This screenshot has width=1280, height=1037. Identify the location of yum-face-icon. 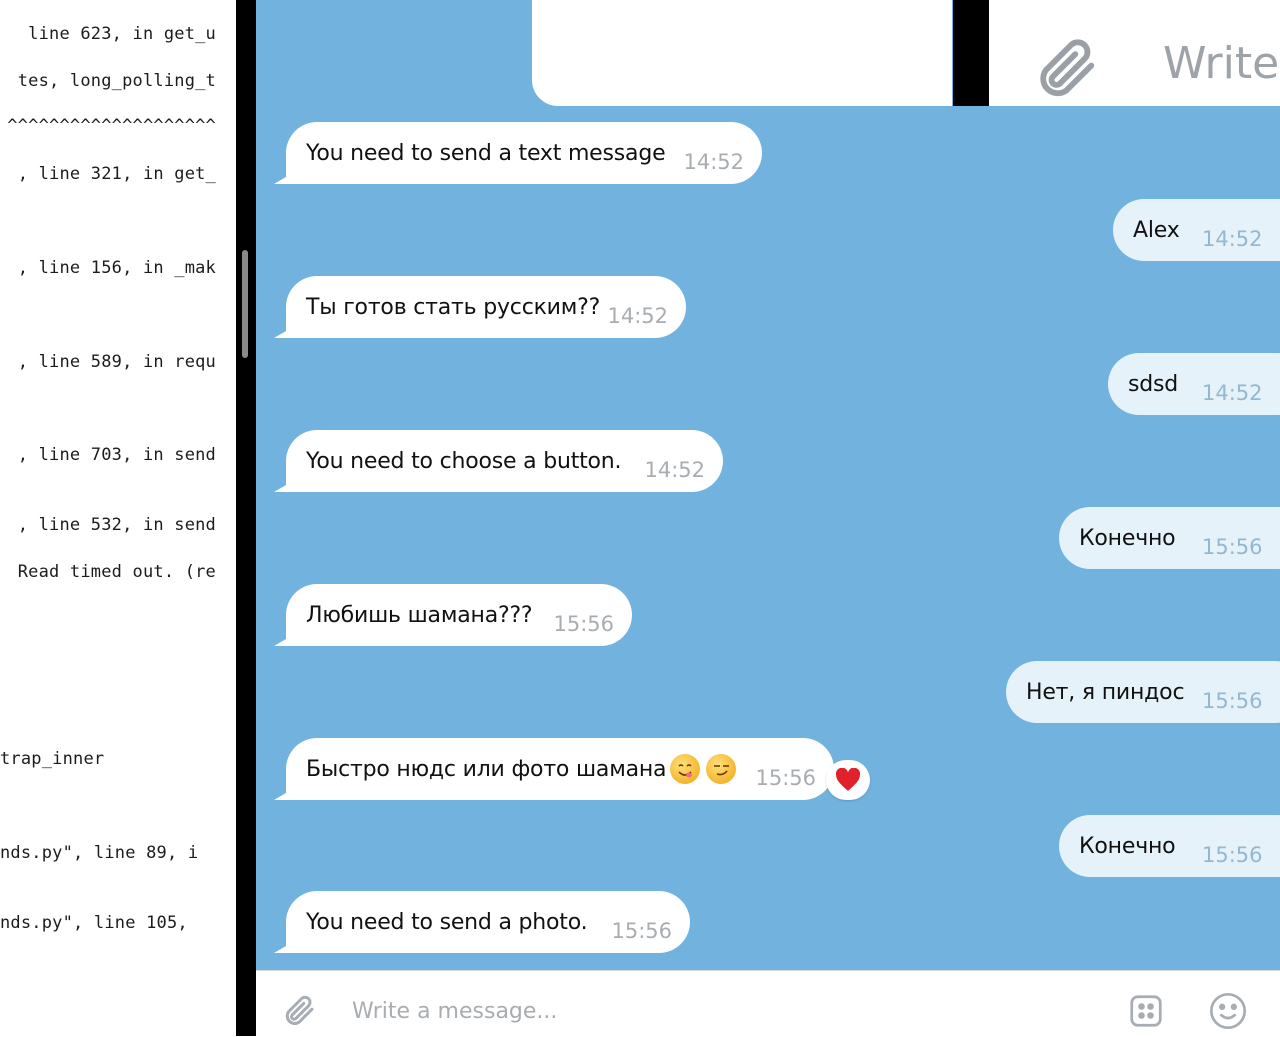
(685, 769).